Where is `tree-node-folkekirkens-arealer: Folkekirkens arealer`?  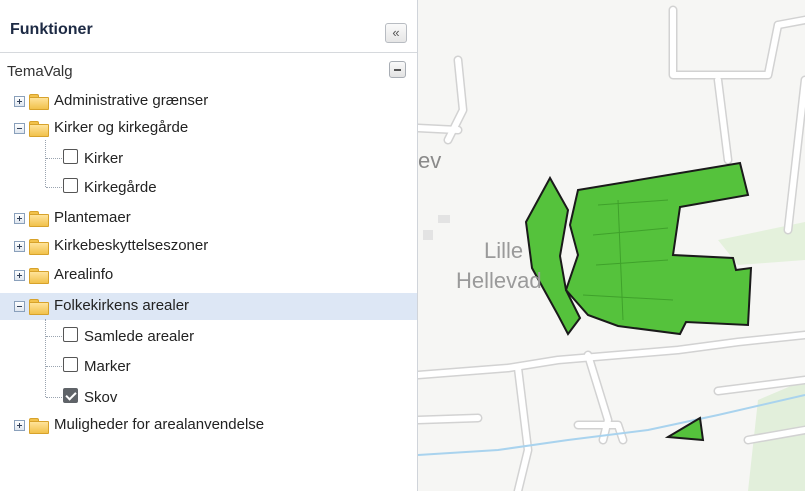 tree-node-folkekirkens-arealer: Folkekirkens arealer is located at coordinates (208, 306).